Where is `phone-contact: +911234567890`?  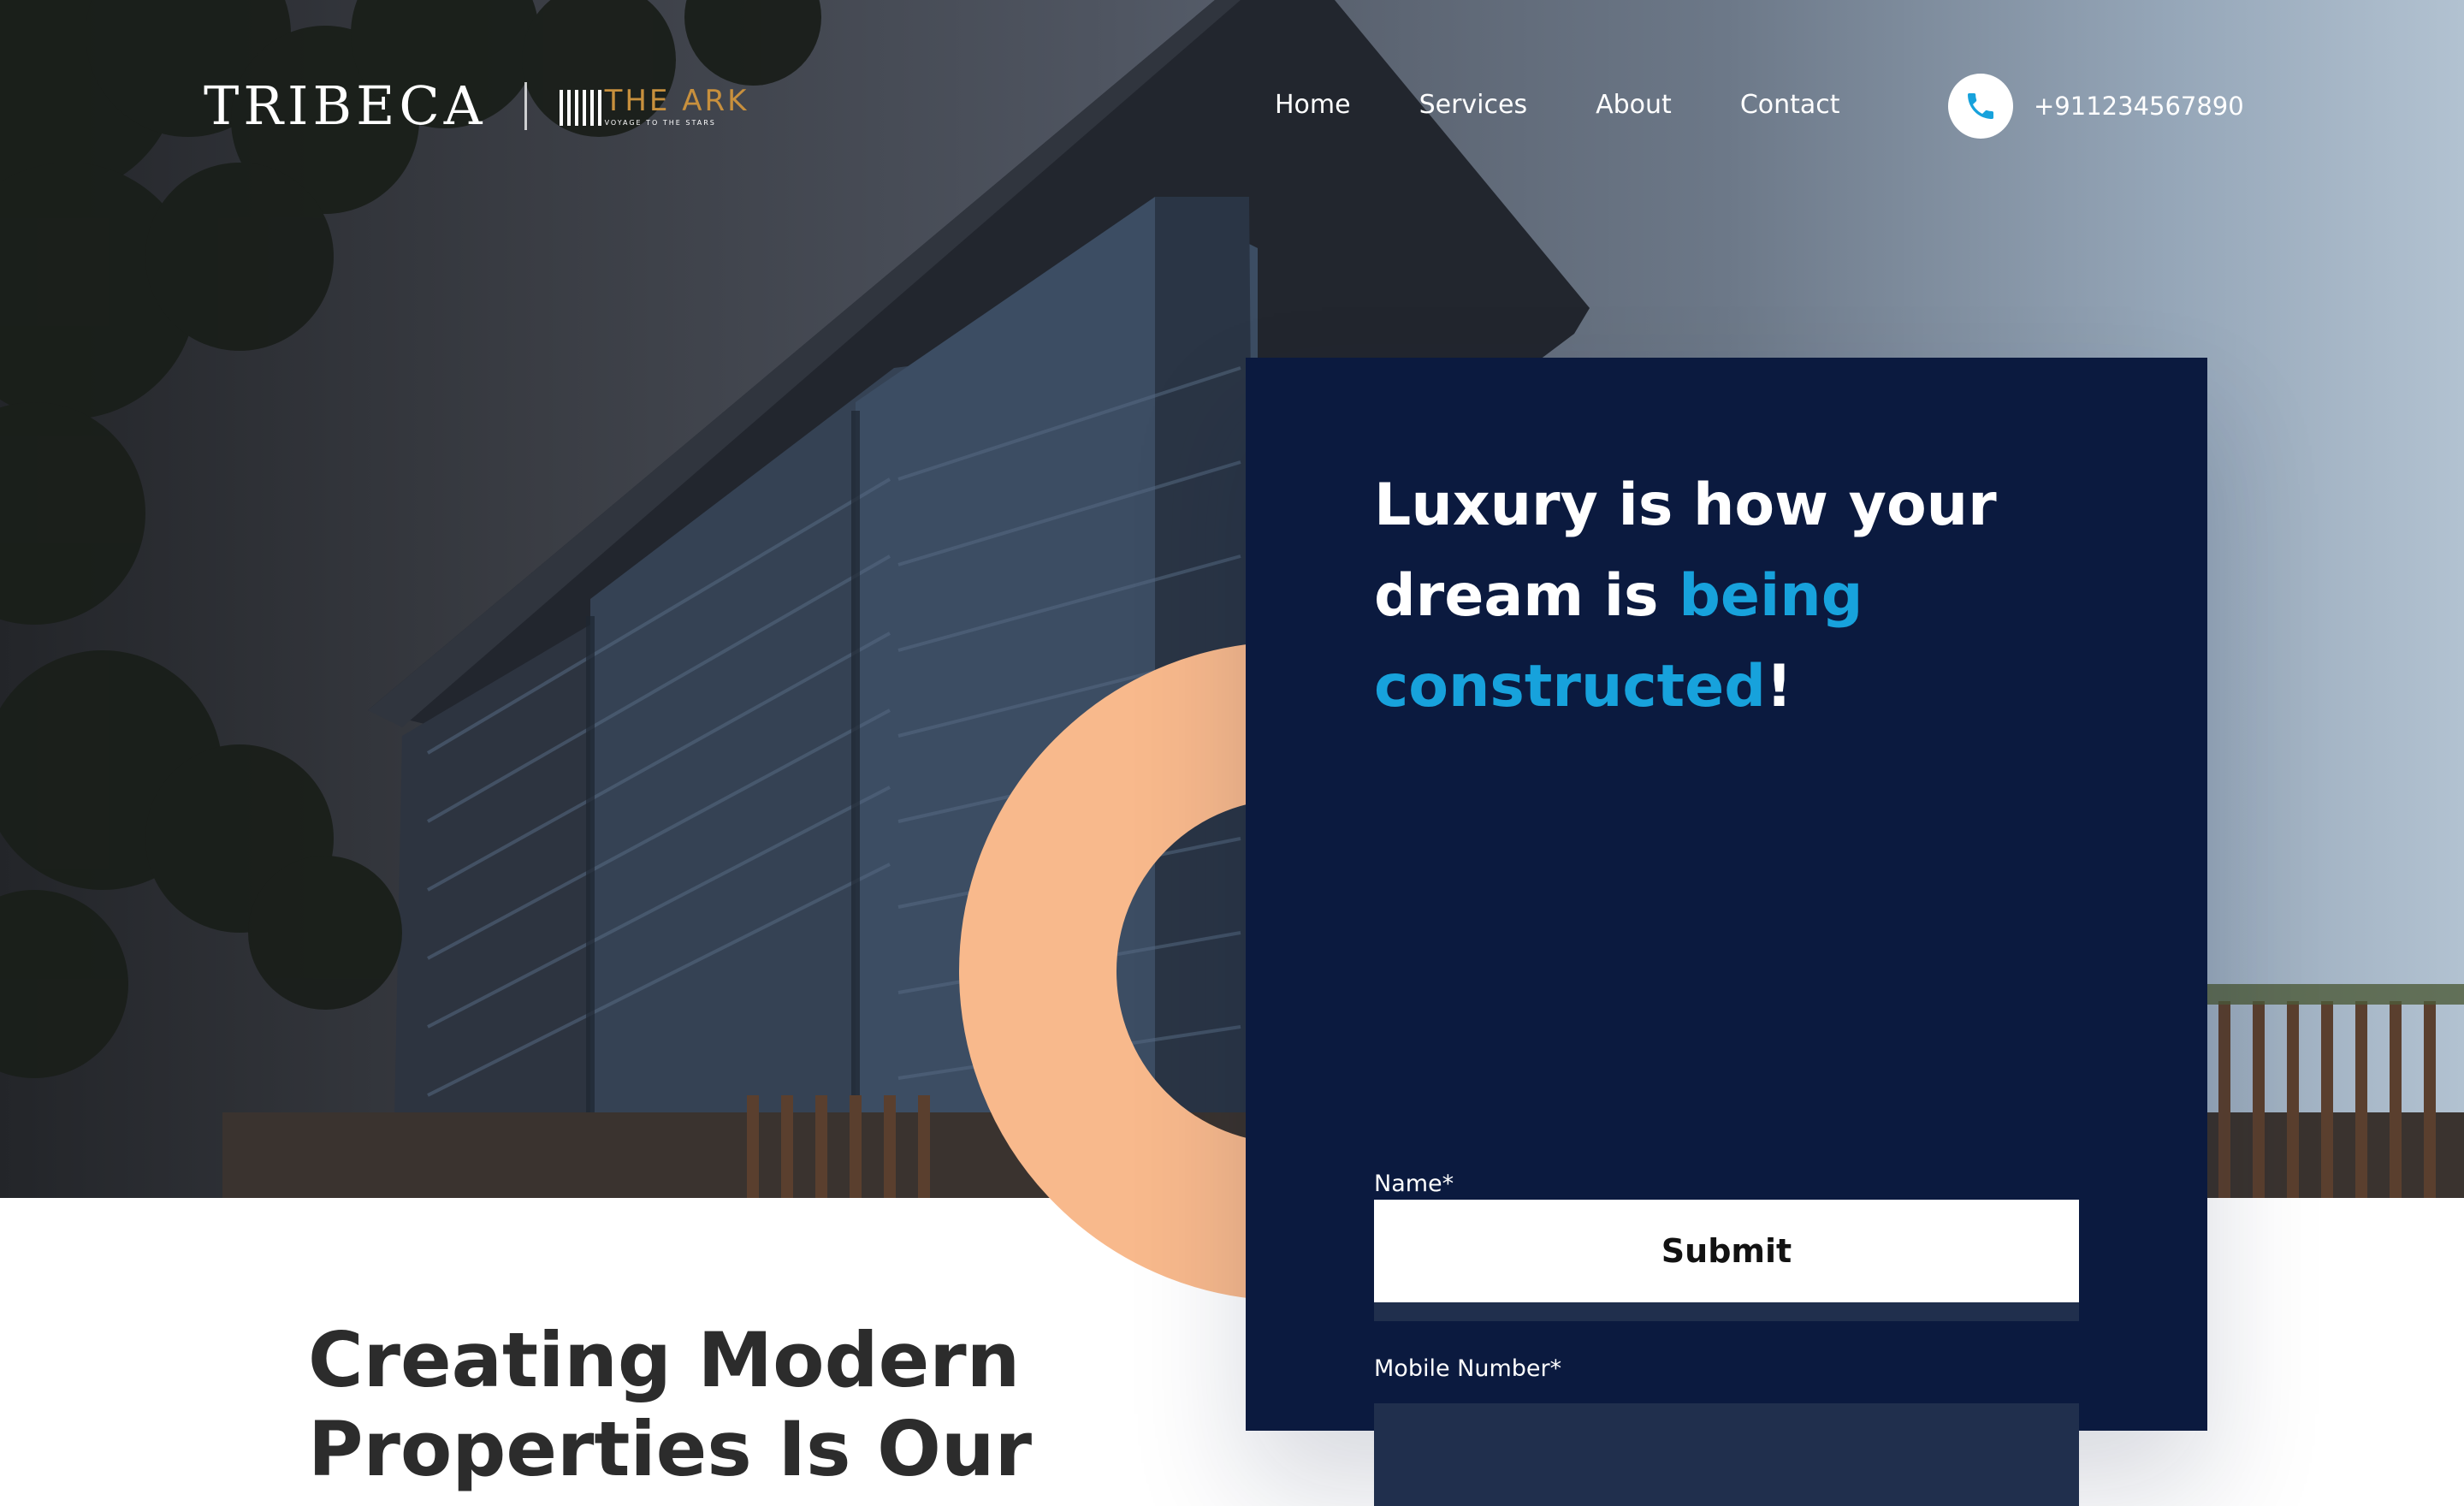
phone-contact: +911234567890 is located at coordinates (2096, 107).